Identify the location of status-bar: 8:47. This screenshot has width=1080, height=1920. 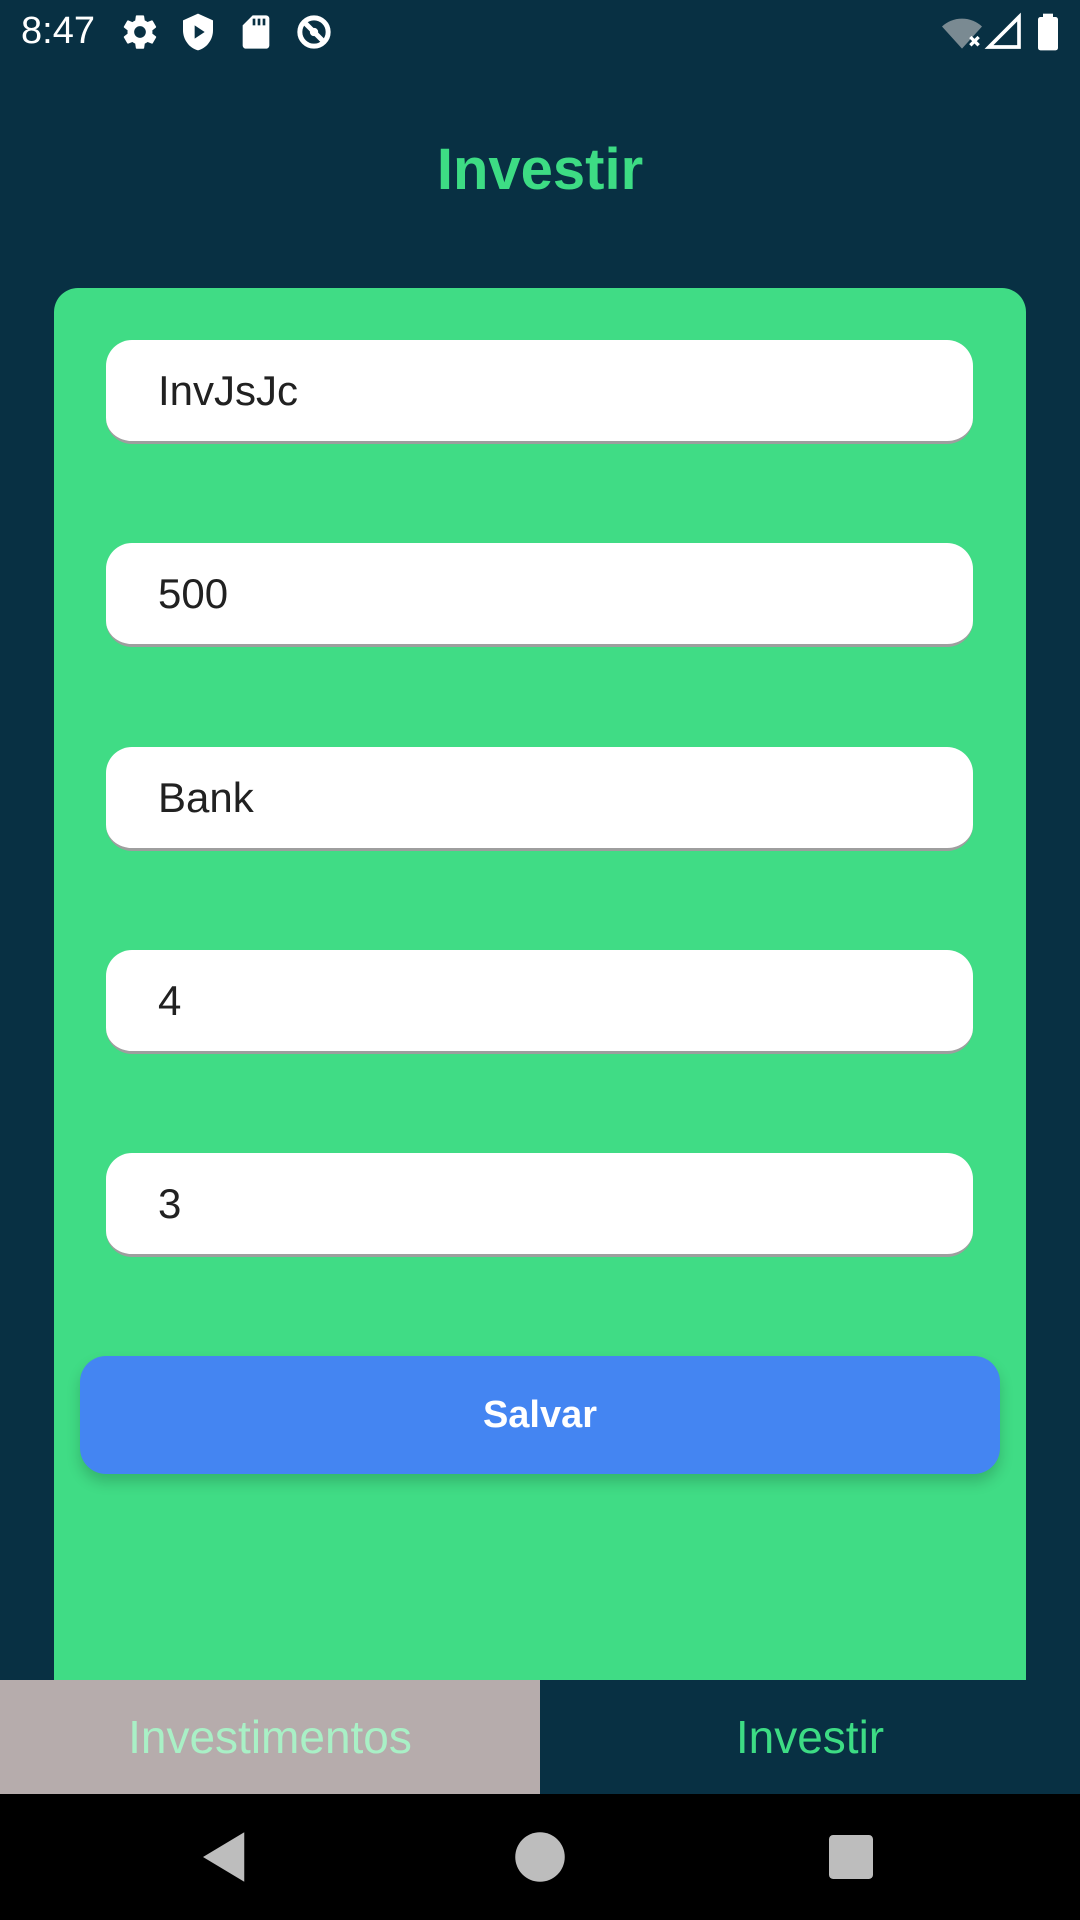
(540, 31).